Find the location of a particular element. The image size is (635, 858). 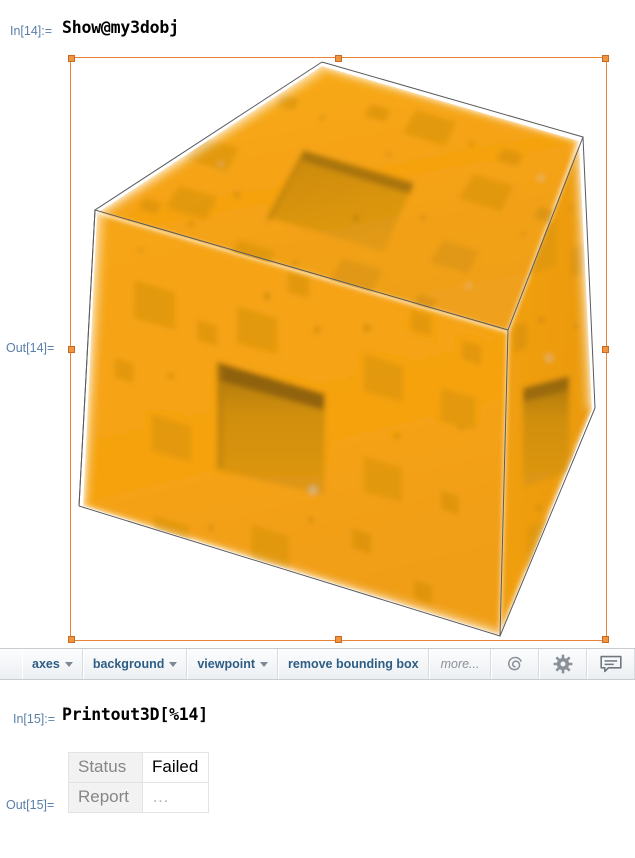

in-label-14: In[14]:= is located at coordinates (31, 31).